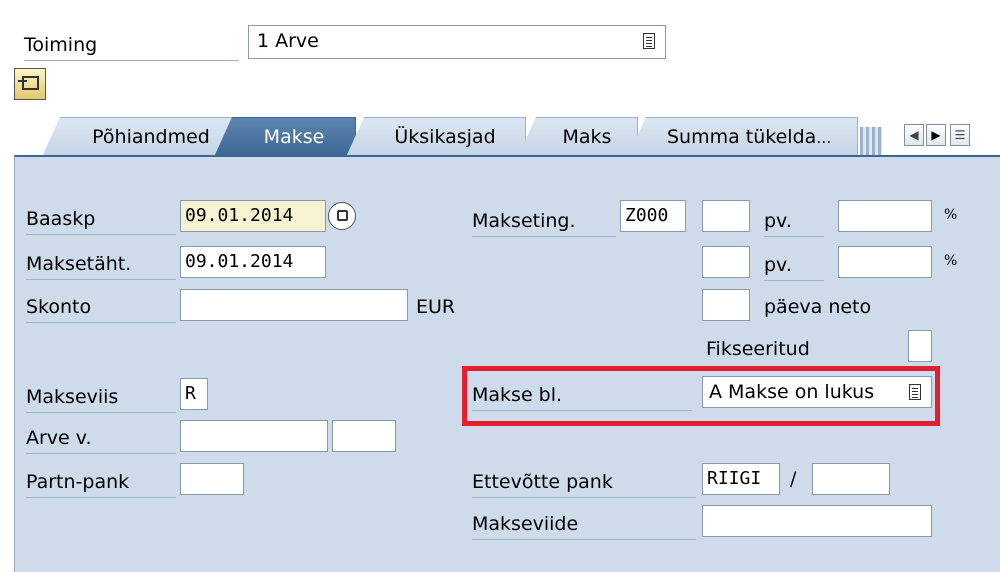 This screenshot has width=1000, height=572. Describe the element at coordinates (253, 262) in the screenshot. I see `maksetaht-field: 09.01.2014` at that location.